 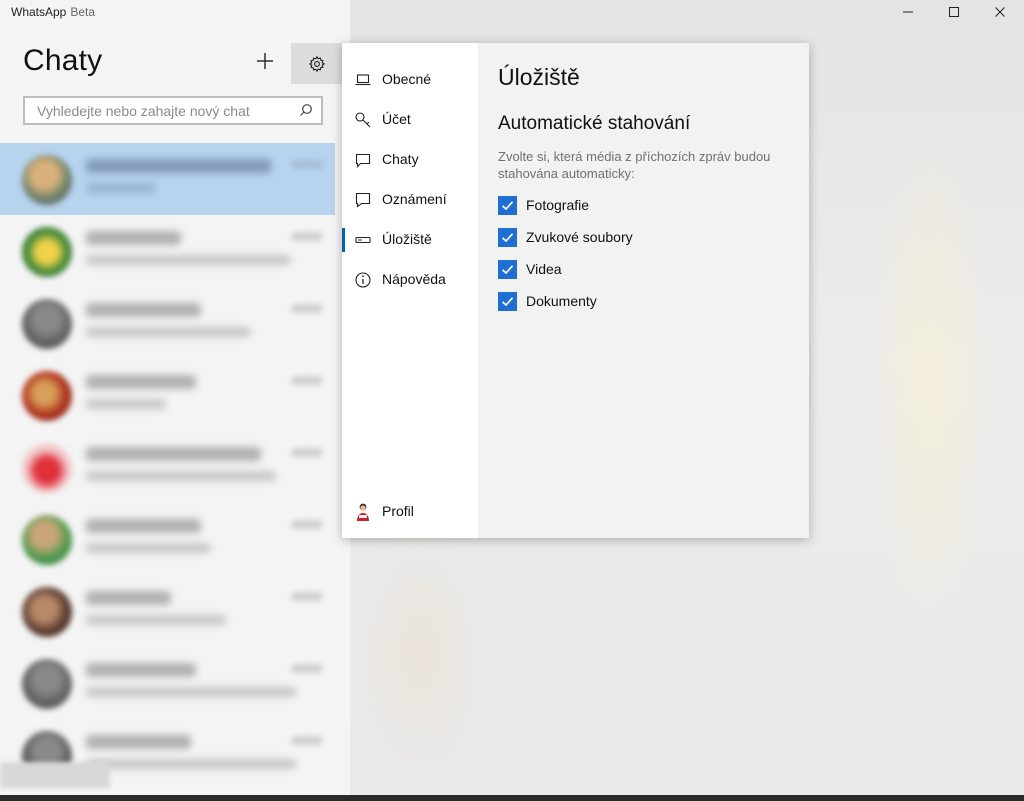 I want to click on settings-nav-profile: Profil, so click(x=410, y=512).